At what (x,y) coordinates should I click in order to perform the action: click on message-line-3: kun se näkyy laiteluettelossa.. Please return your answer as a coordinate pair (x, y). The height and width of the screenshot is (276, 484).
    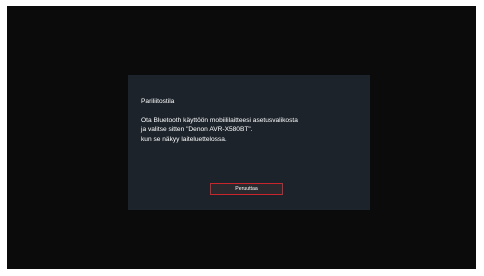
    Looking at the image, I should click on (184, 139).